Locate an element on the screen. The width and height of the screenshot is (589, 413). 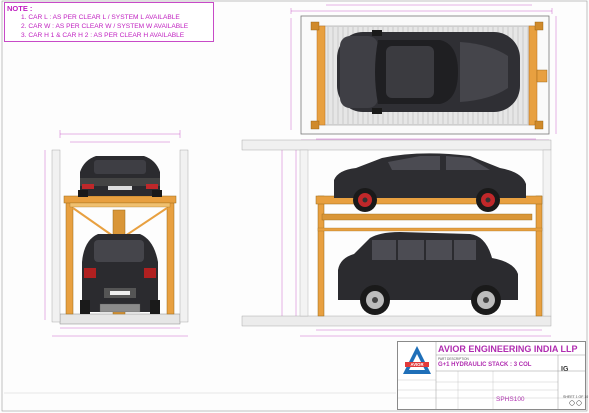
front-view is located at coordinates (116, 233).